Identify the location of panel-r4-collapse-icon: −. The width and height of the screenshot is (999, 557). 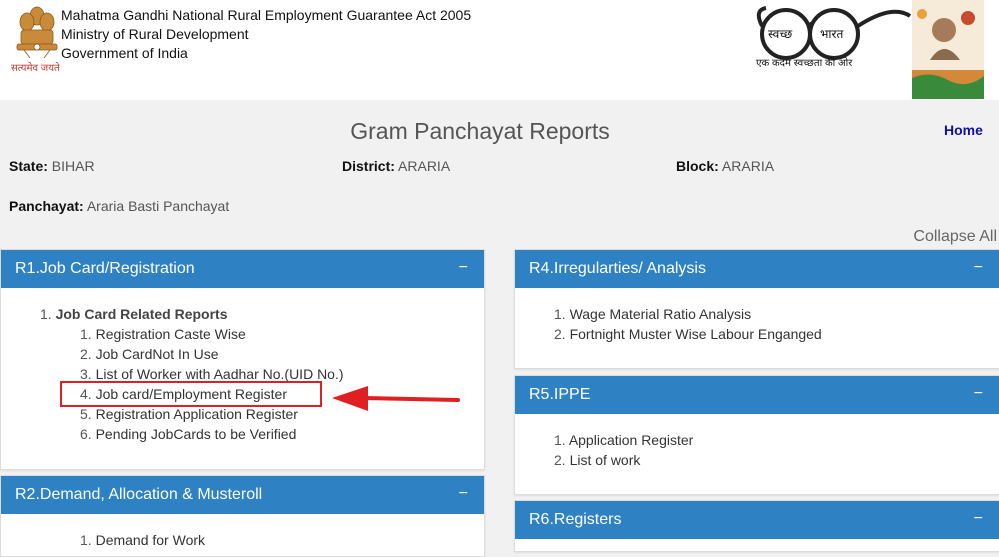
(978, 268).